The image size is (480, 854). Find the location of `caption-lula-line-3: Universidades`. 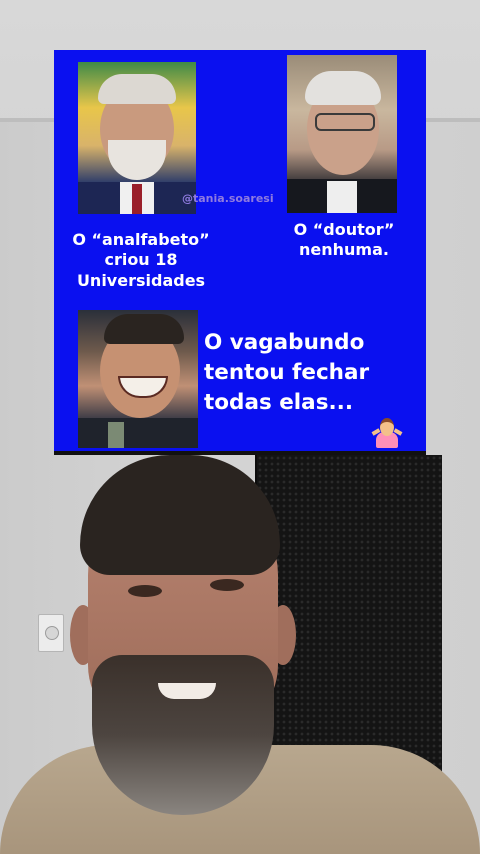

caption-lula-line-3: Universidades is located at coordinates (141, 280).